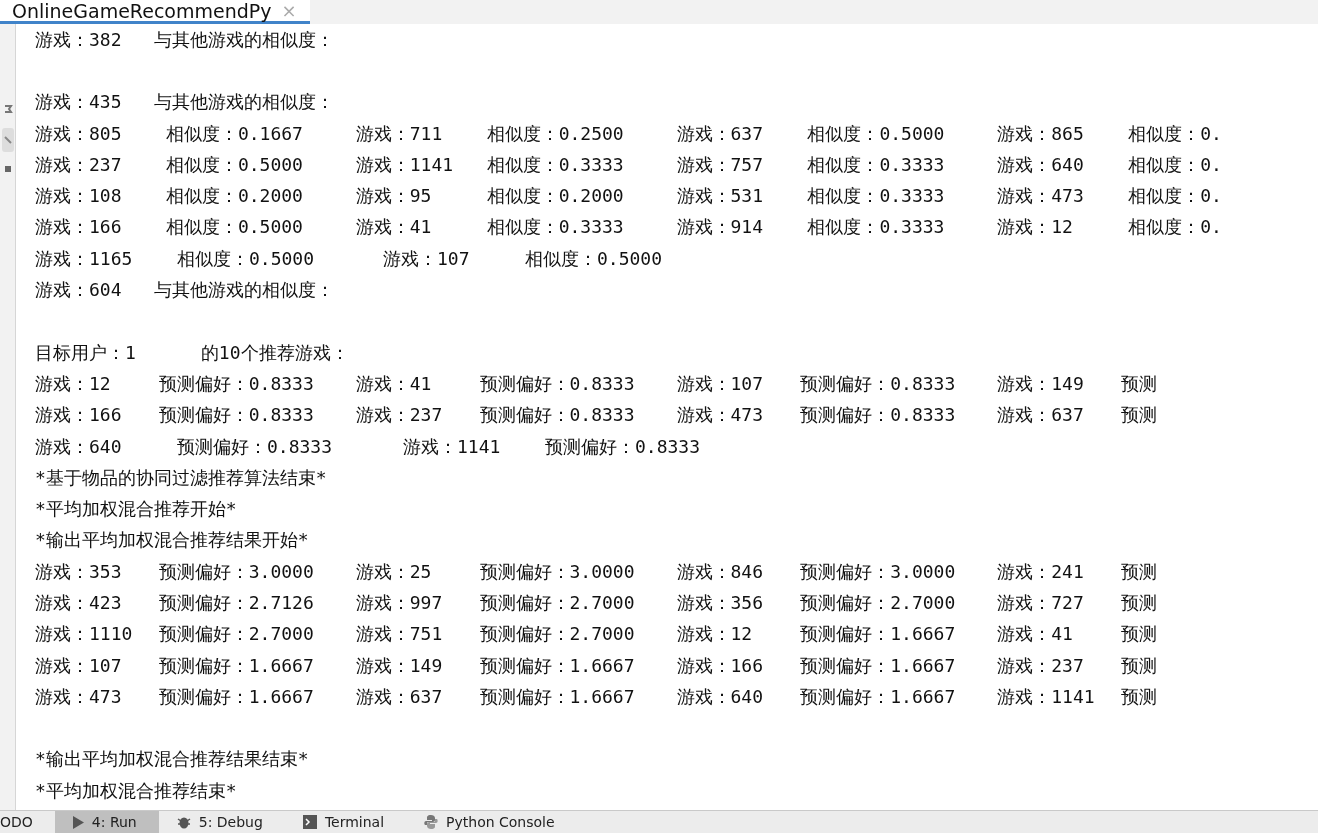  I want to click on tool-window-tab: Terminal, so click(345, 822).